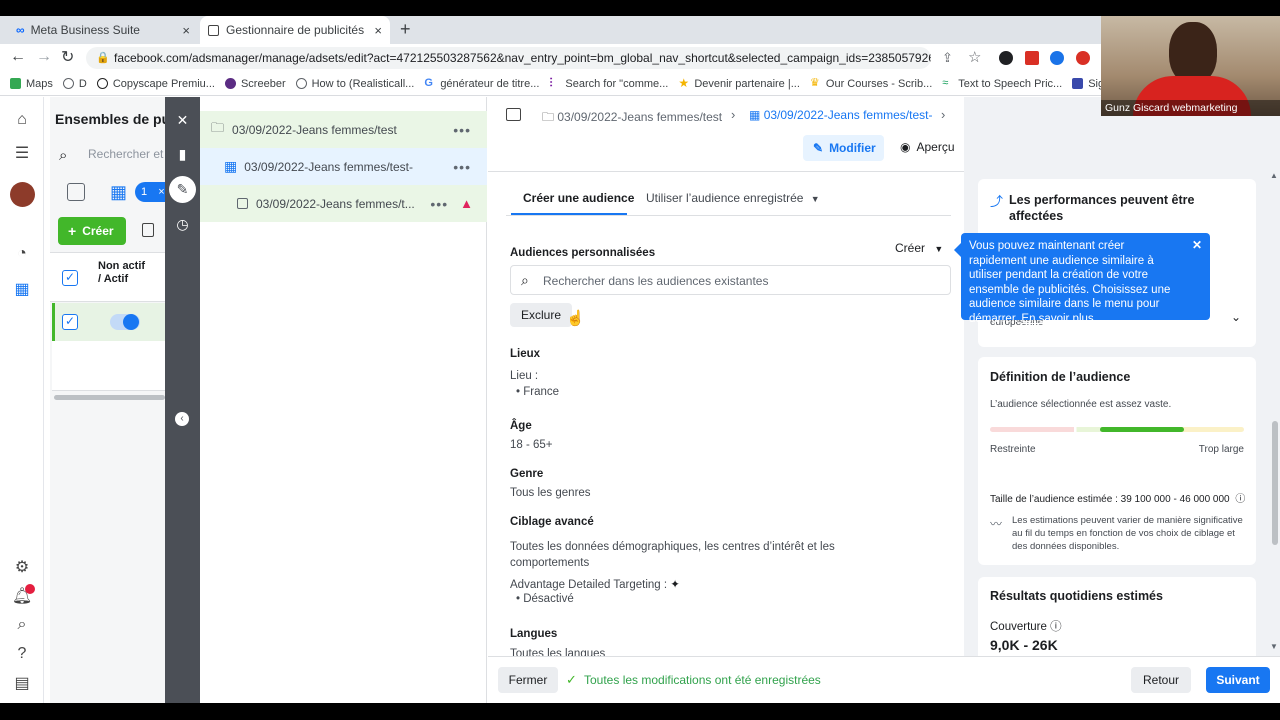 Image resolution: width=1280 pixels, height=720 pixels. What do you see at coordinates (182, 189) in the screenshot?
I see `edit-pencil-icon: ✎` at bounding box center [182, 189].